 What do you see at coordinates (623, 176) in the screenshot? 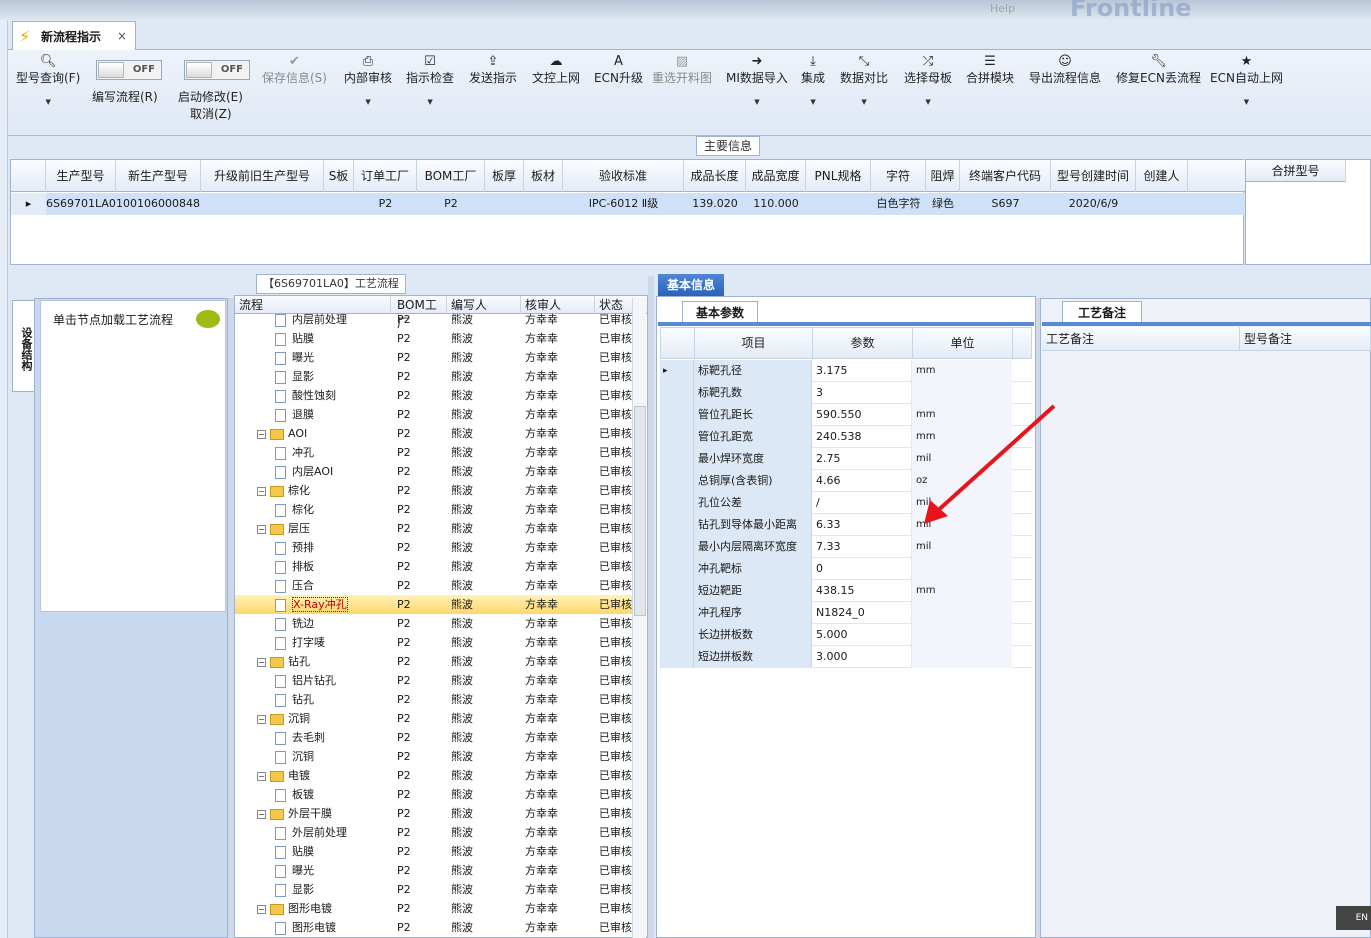
I see `column-header: 验收标准` at bounding box center [623, 176].